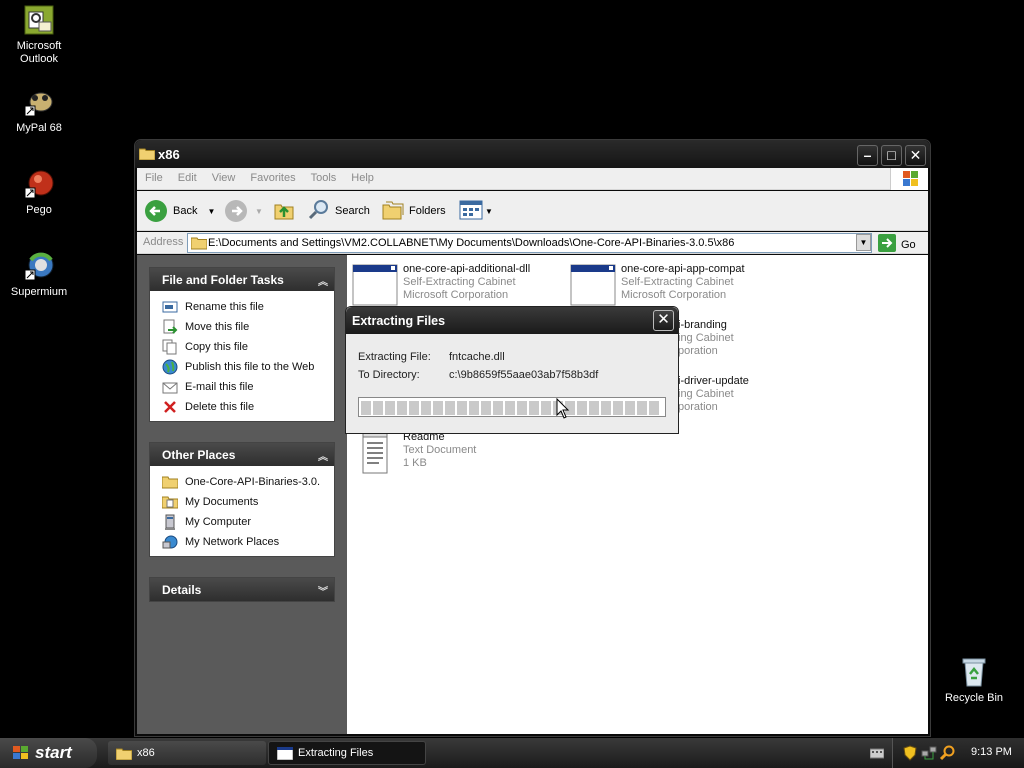 This screenshot has height=768, width=1024. Describe the element at coordinates (242, 454) in the screenshot. I see `panel-header: Other Places ︽` at that location.